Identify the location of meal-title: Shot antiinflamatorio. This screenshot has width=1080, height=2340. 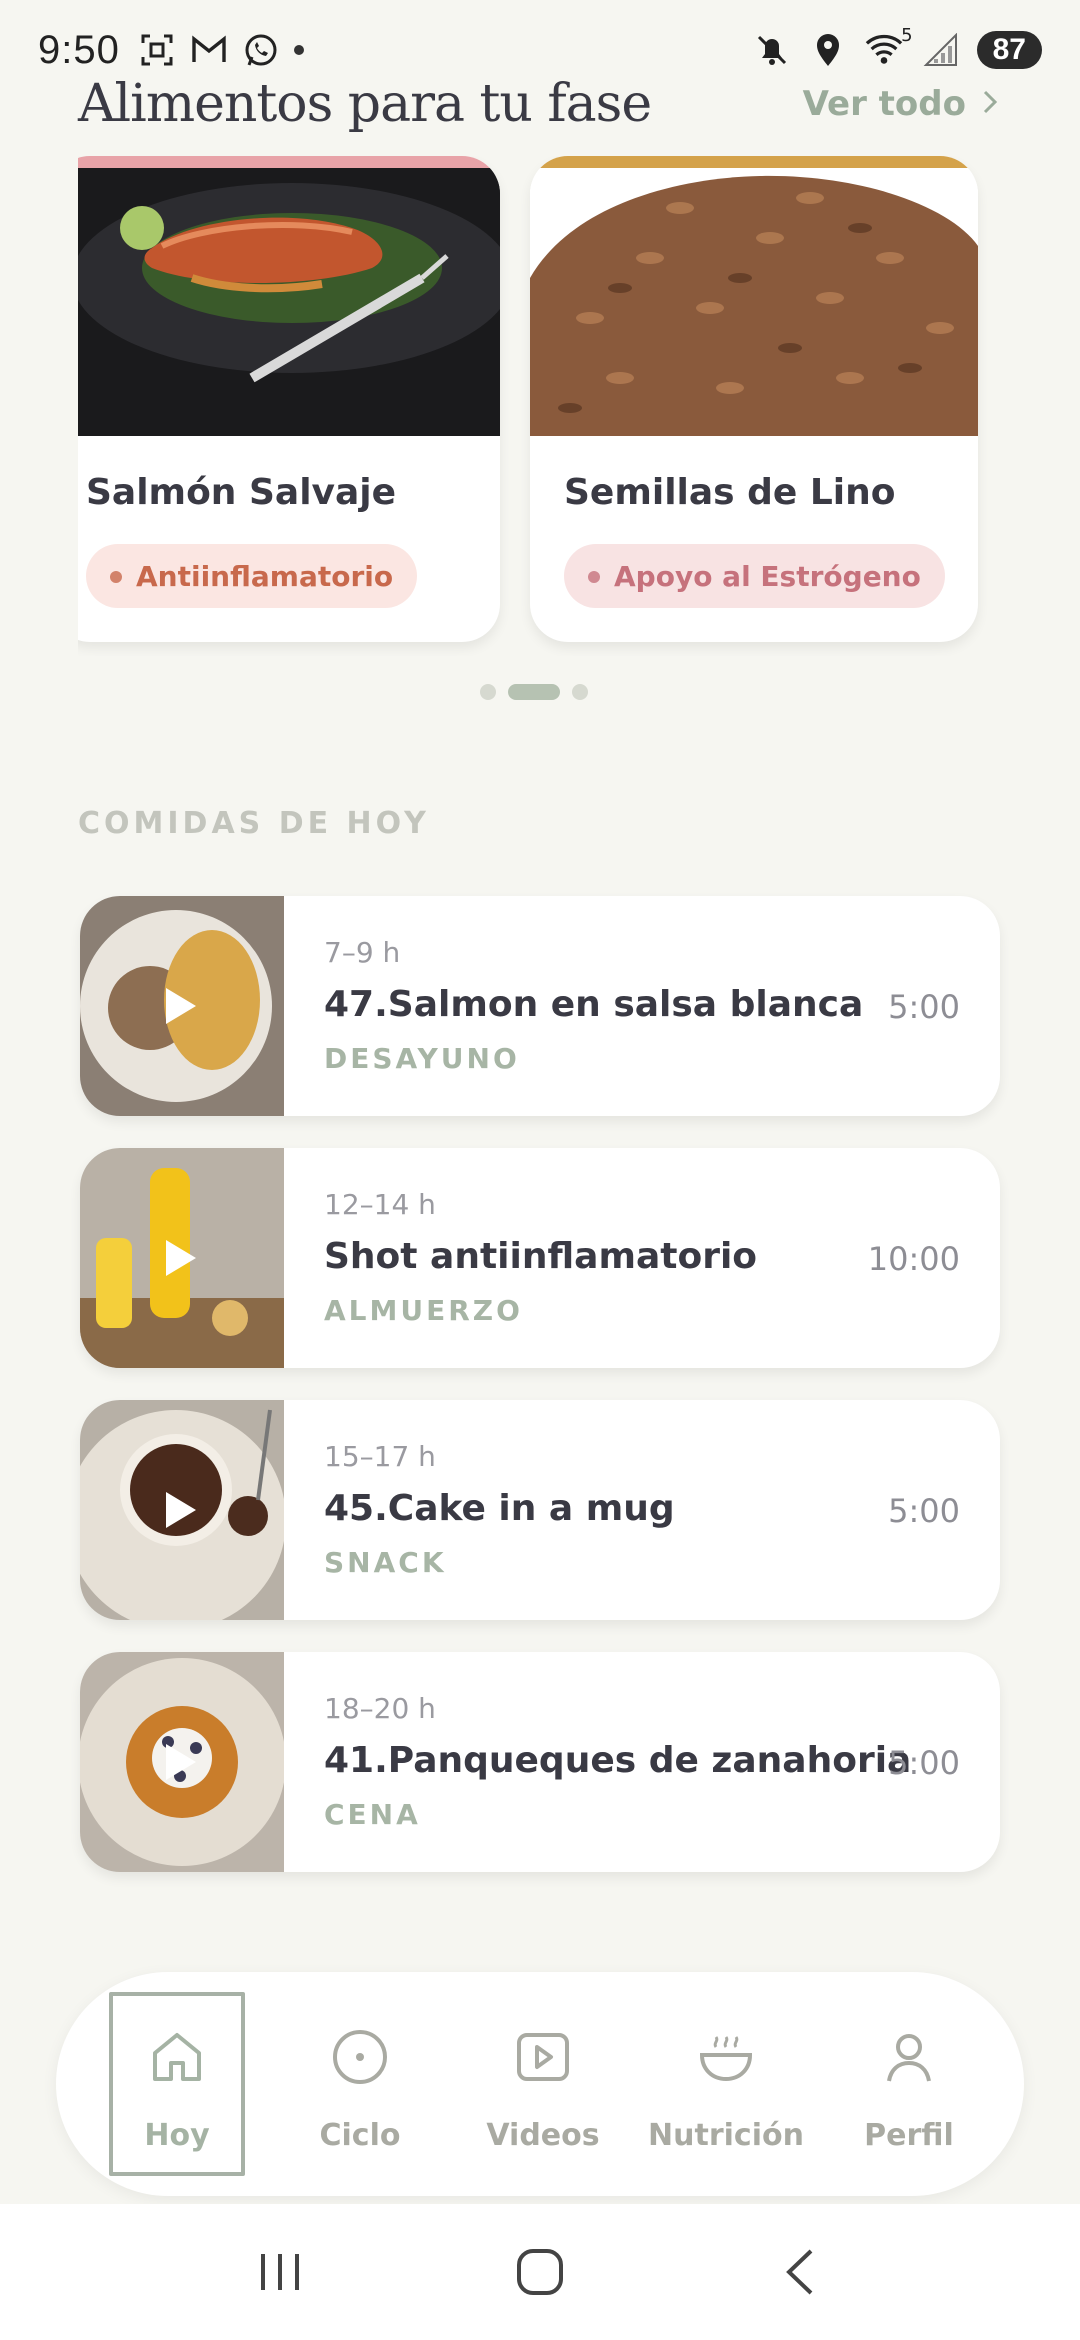
(541, 1256).